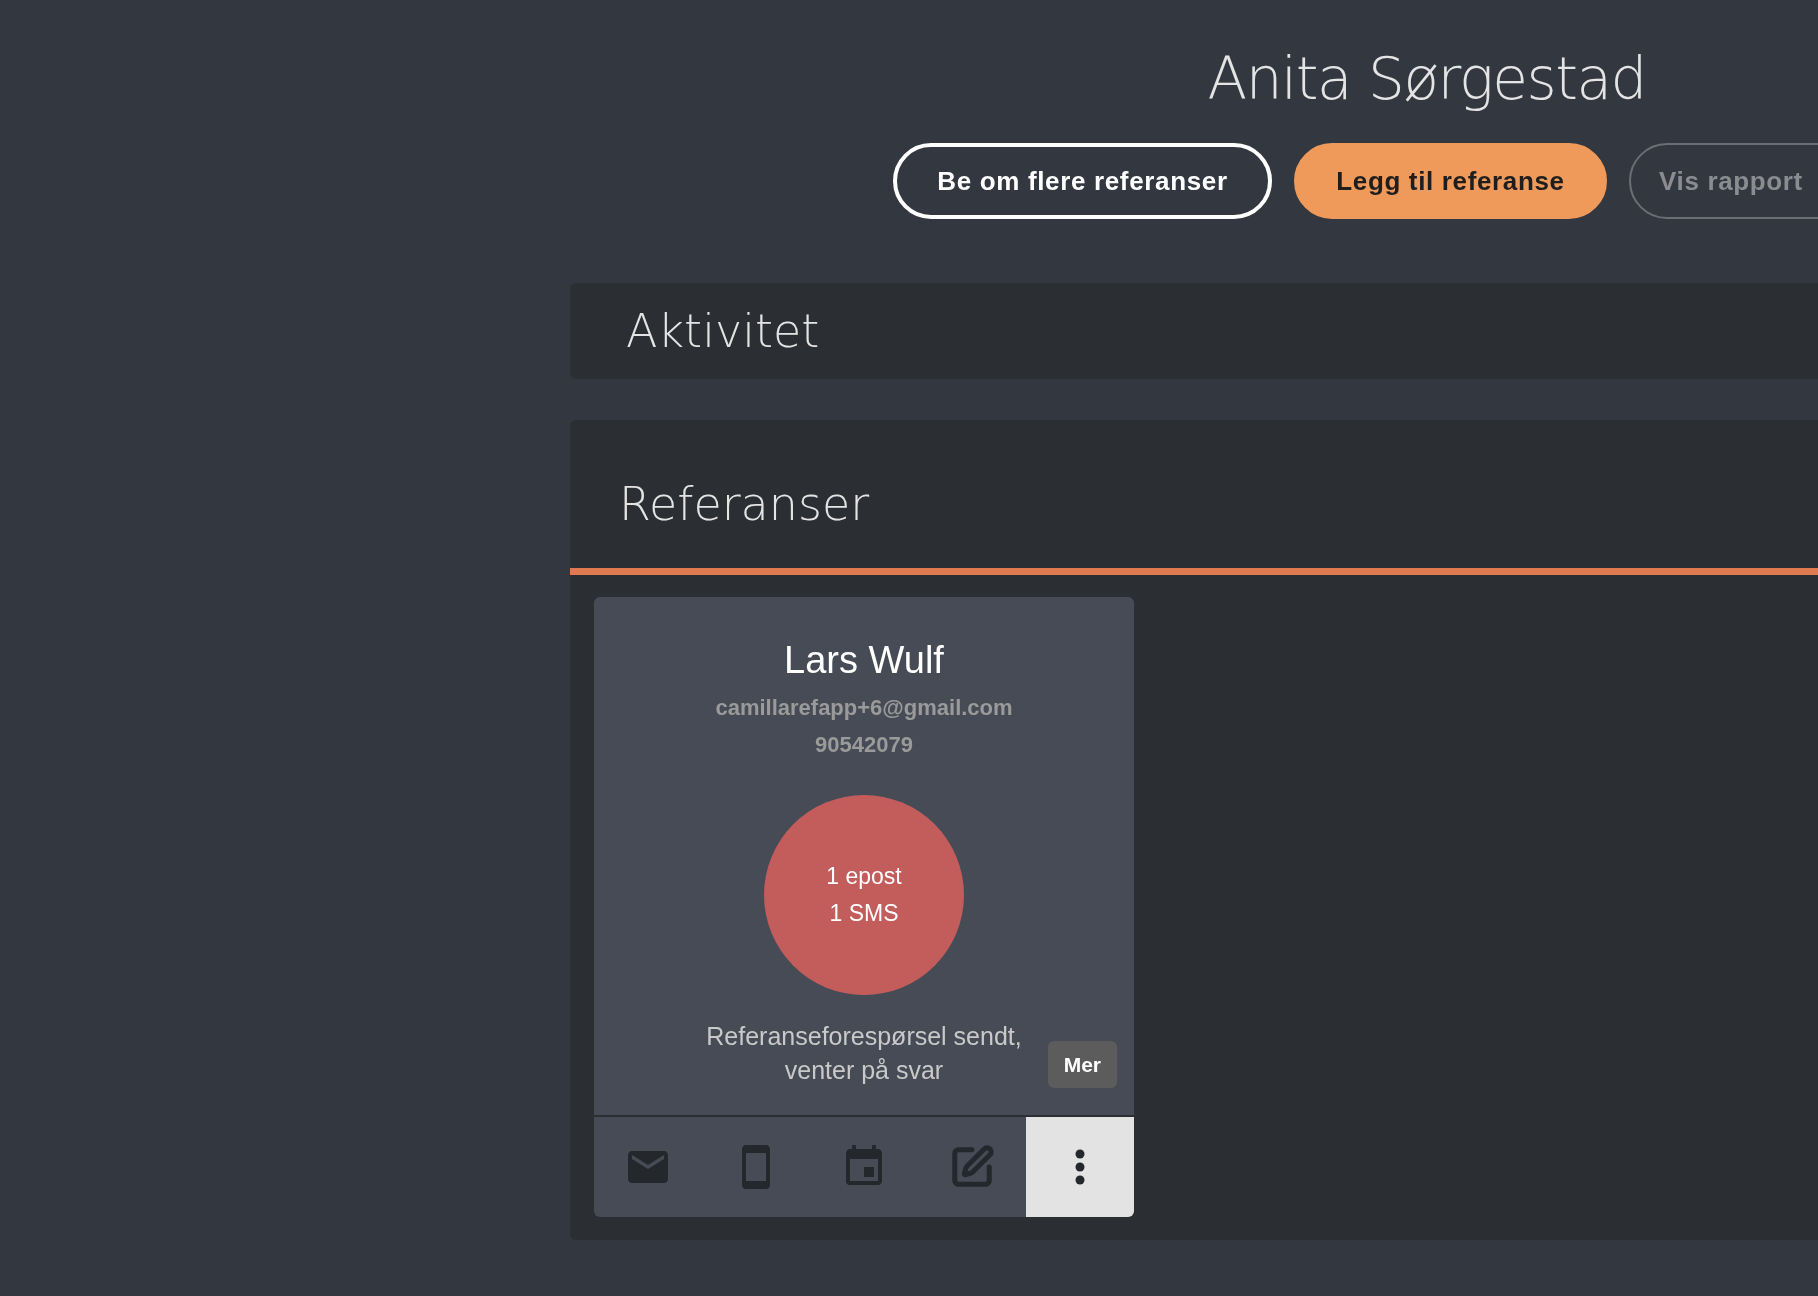 The image size is (1818, 1296). I want to click on toolbar-button, so click(1080, 1167).